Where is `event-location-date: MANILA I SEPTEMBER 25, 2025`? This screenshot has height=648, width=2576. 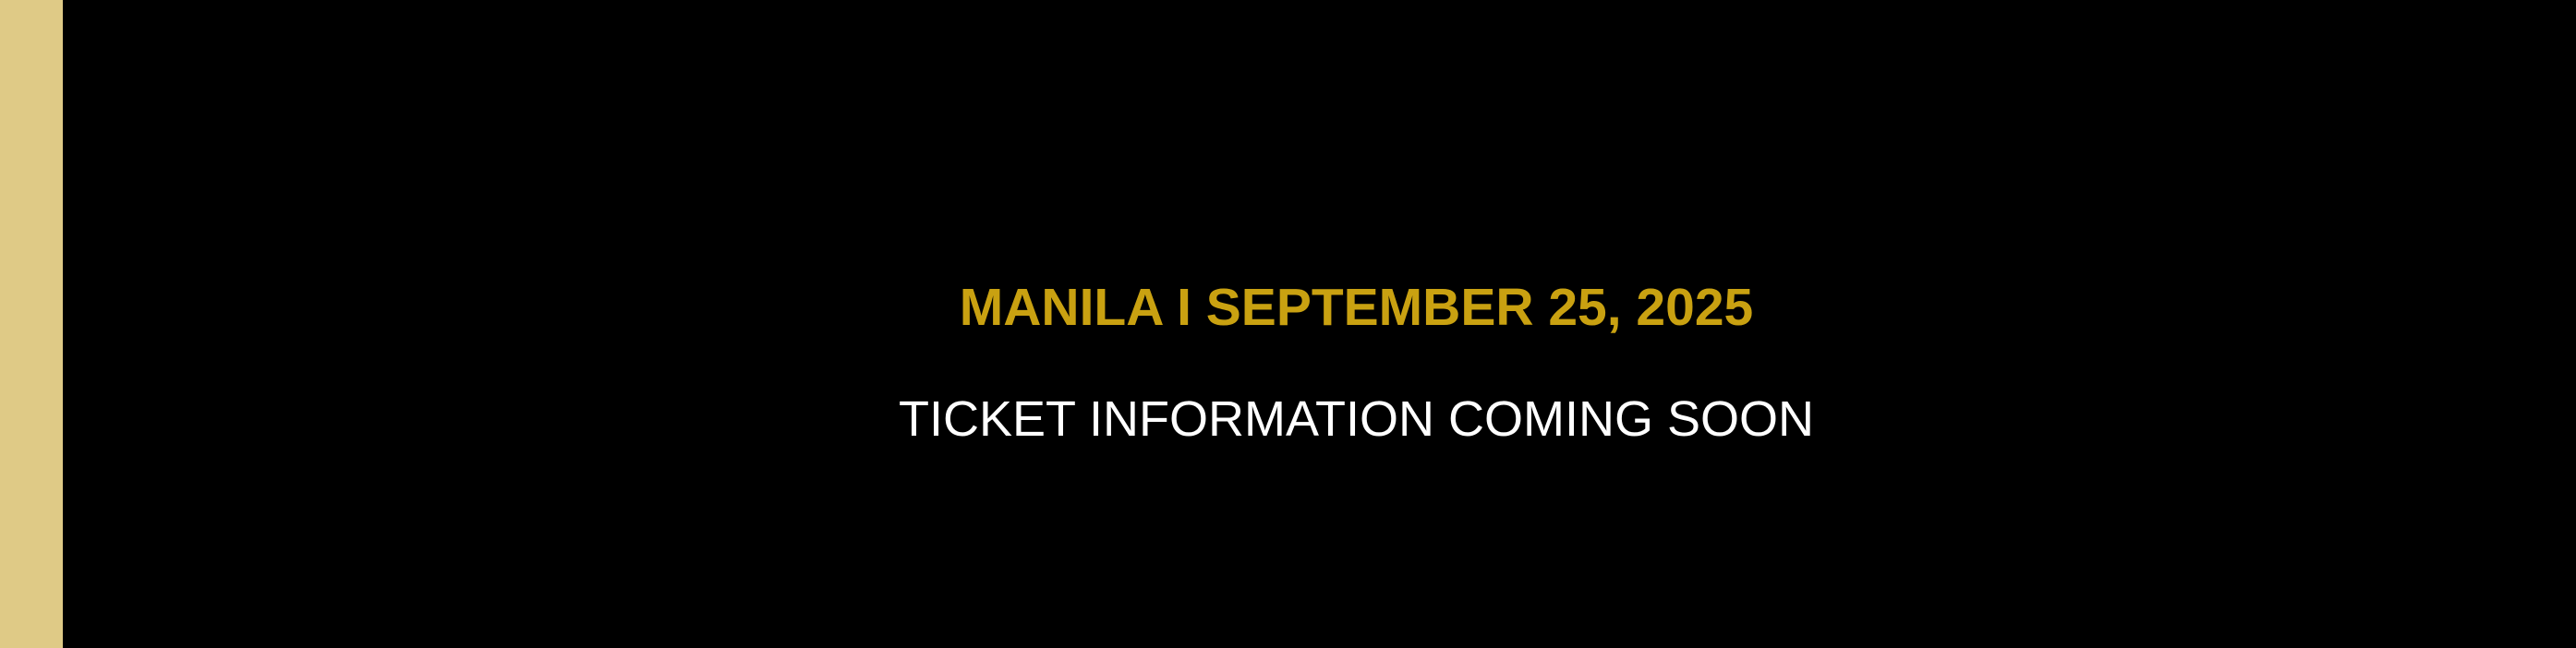
event-location-date: MANILA I SEPTEMBER 25, 2025 is located at coordinates (1356, 307).